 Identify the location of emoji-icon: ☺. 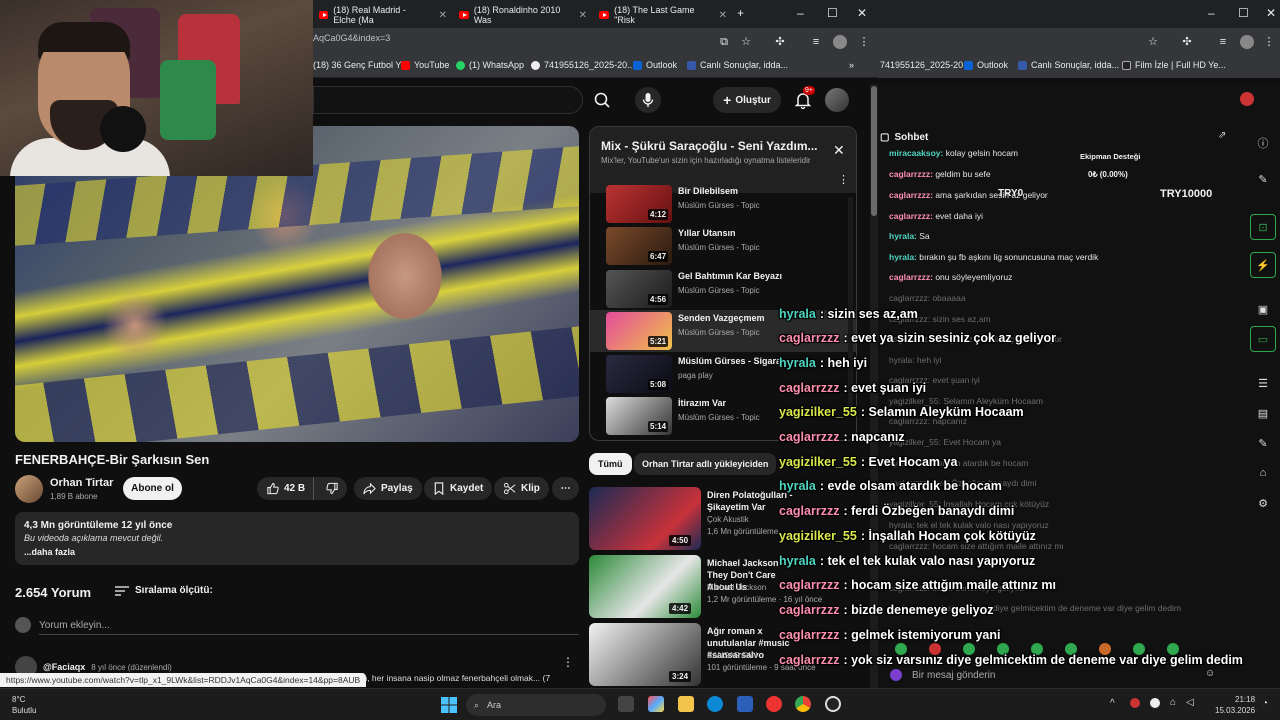
(1210, 673).